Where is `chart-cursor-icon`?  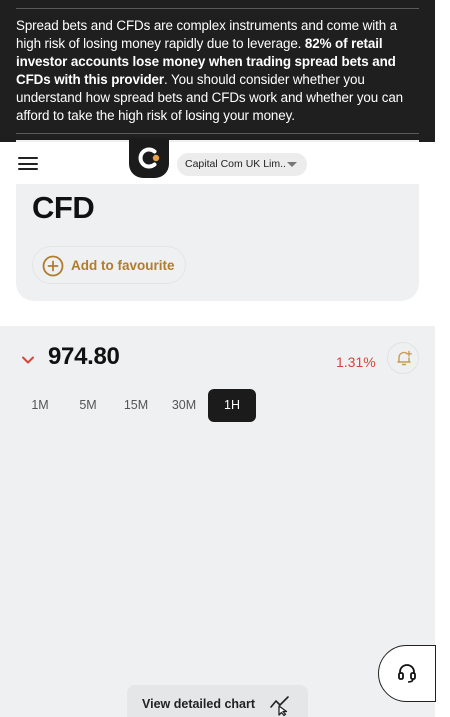 chart-cursor-icon is located at coordinates (279, 706).